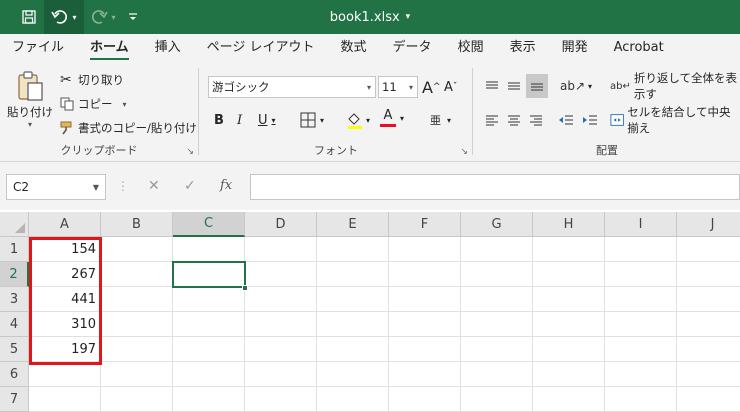  I want to click on tab-file: ファイル, so click(38, 48).